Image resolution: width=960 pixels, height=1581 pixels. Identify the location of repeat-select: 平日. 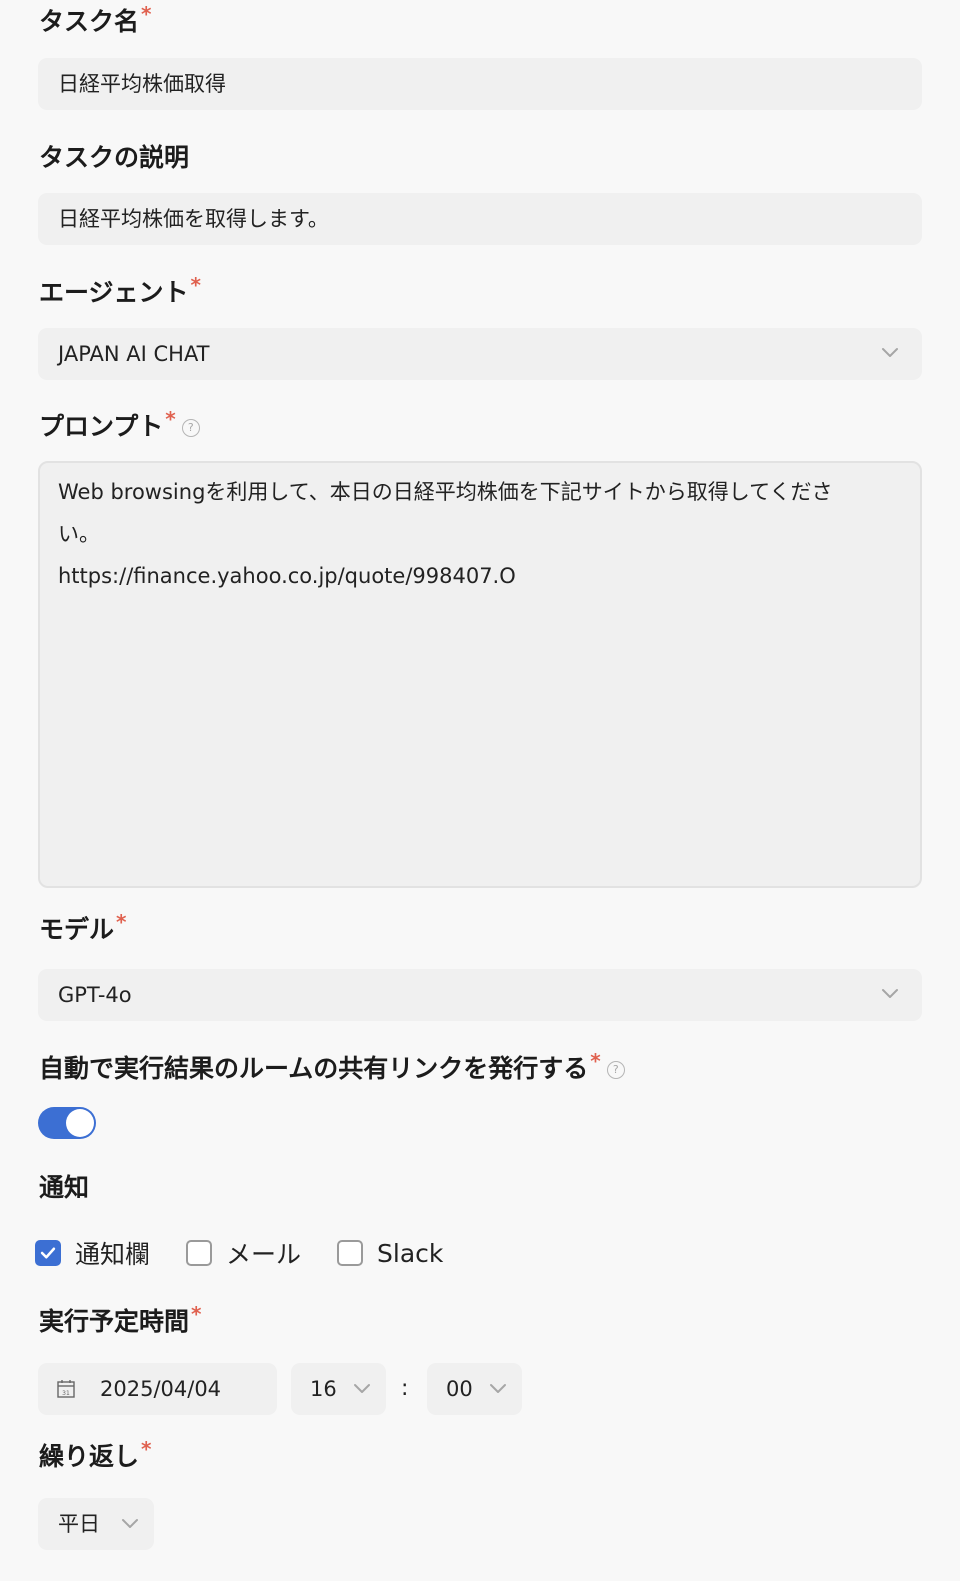
(96, 1524).